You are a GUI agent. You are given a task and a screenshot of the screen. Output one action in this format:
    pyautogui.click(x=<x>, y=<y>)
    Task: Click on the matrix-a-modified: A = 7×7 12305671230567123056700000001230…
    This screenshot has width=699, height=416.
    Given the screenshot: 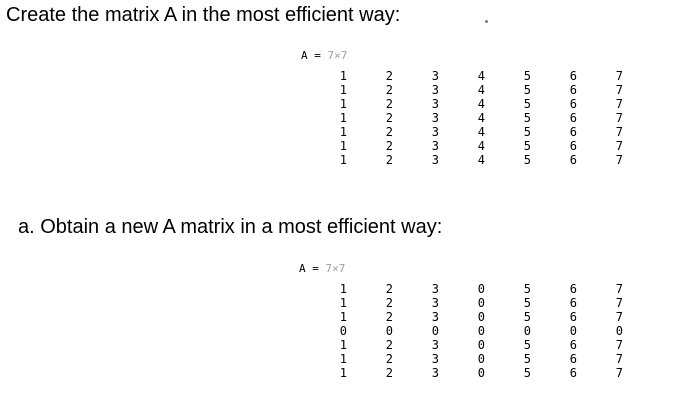 What is the action you would take?
    pyautogui.click(x=461, y=321)
    